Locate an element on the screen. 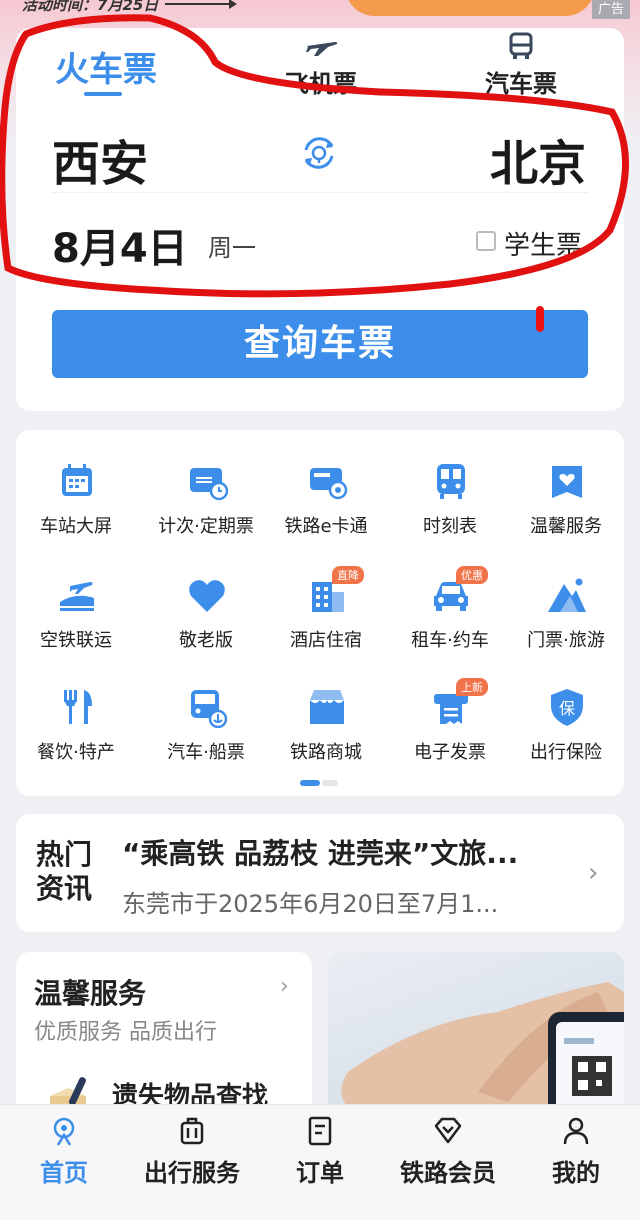  search-tickets-button: 查询车票 is located at coordinates (320, 344).